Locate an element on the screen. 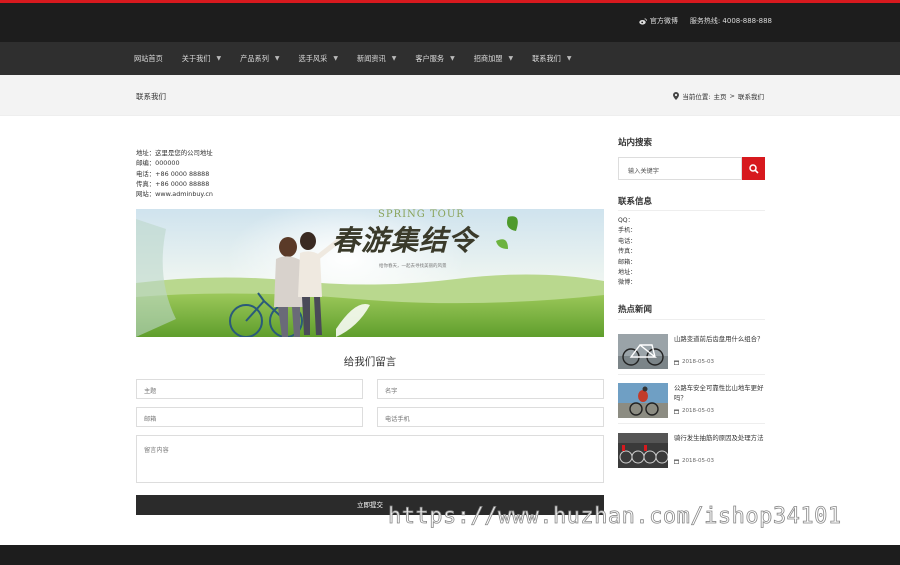 Image resolution: width=900 pixels, height=565 pixels. search-input: 输入关键字 is located at coordinates (680, 168).